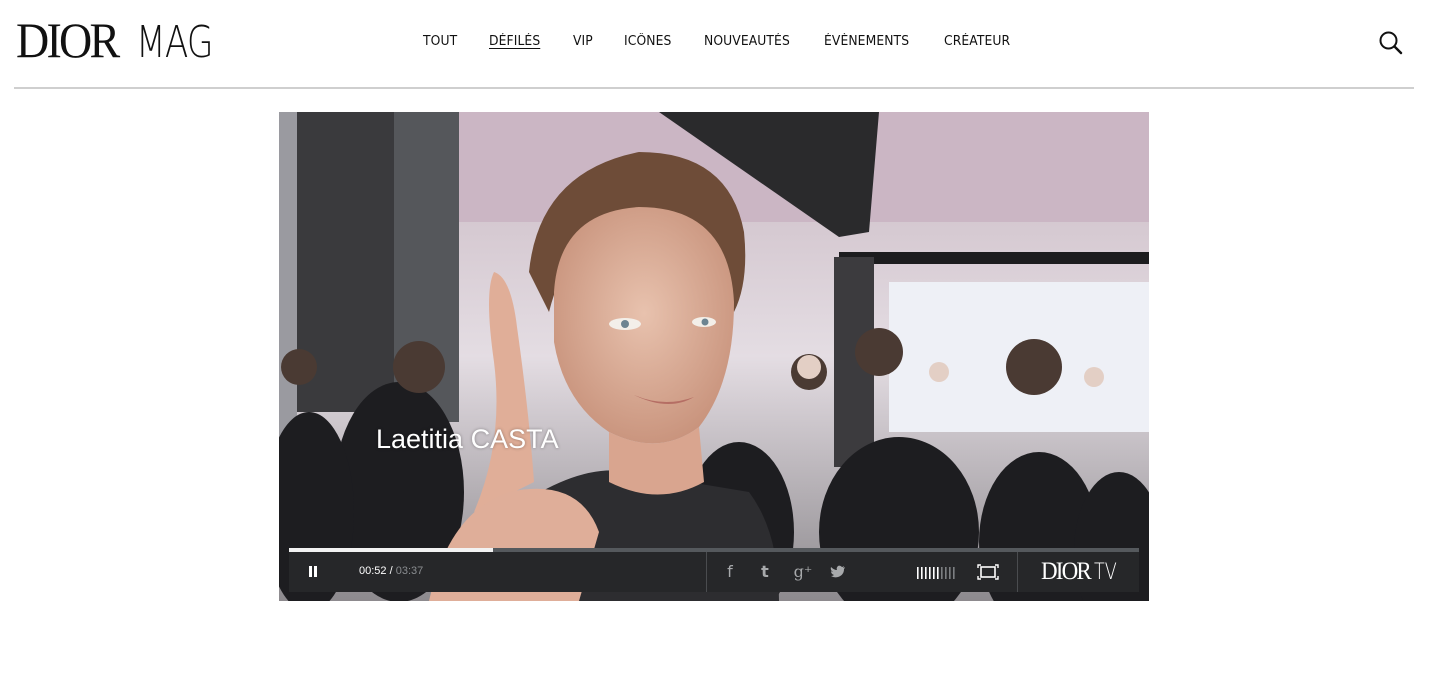  I want to click on nav-item-vip: VIP, so click(583, 42).